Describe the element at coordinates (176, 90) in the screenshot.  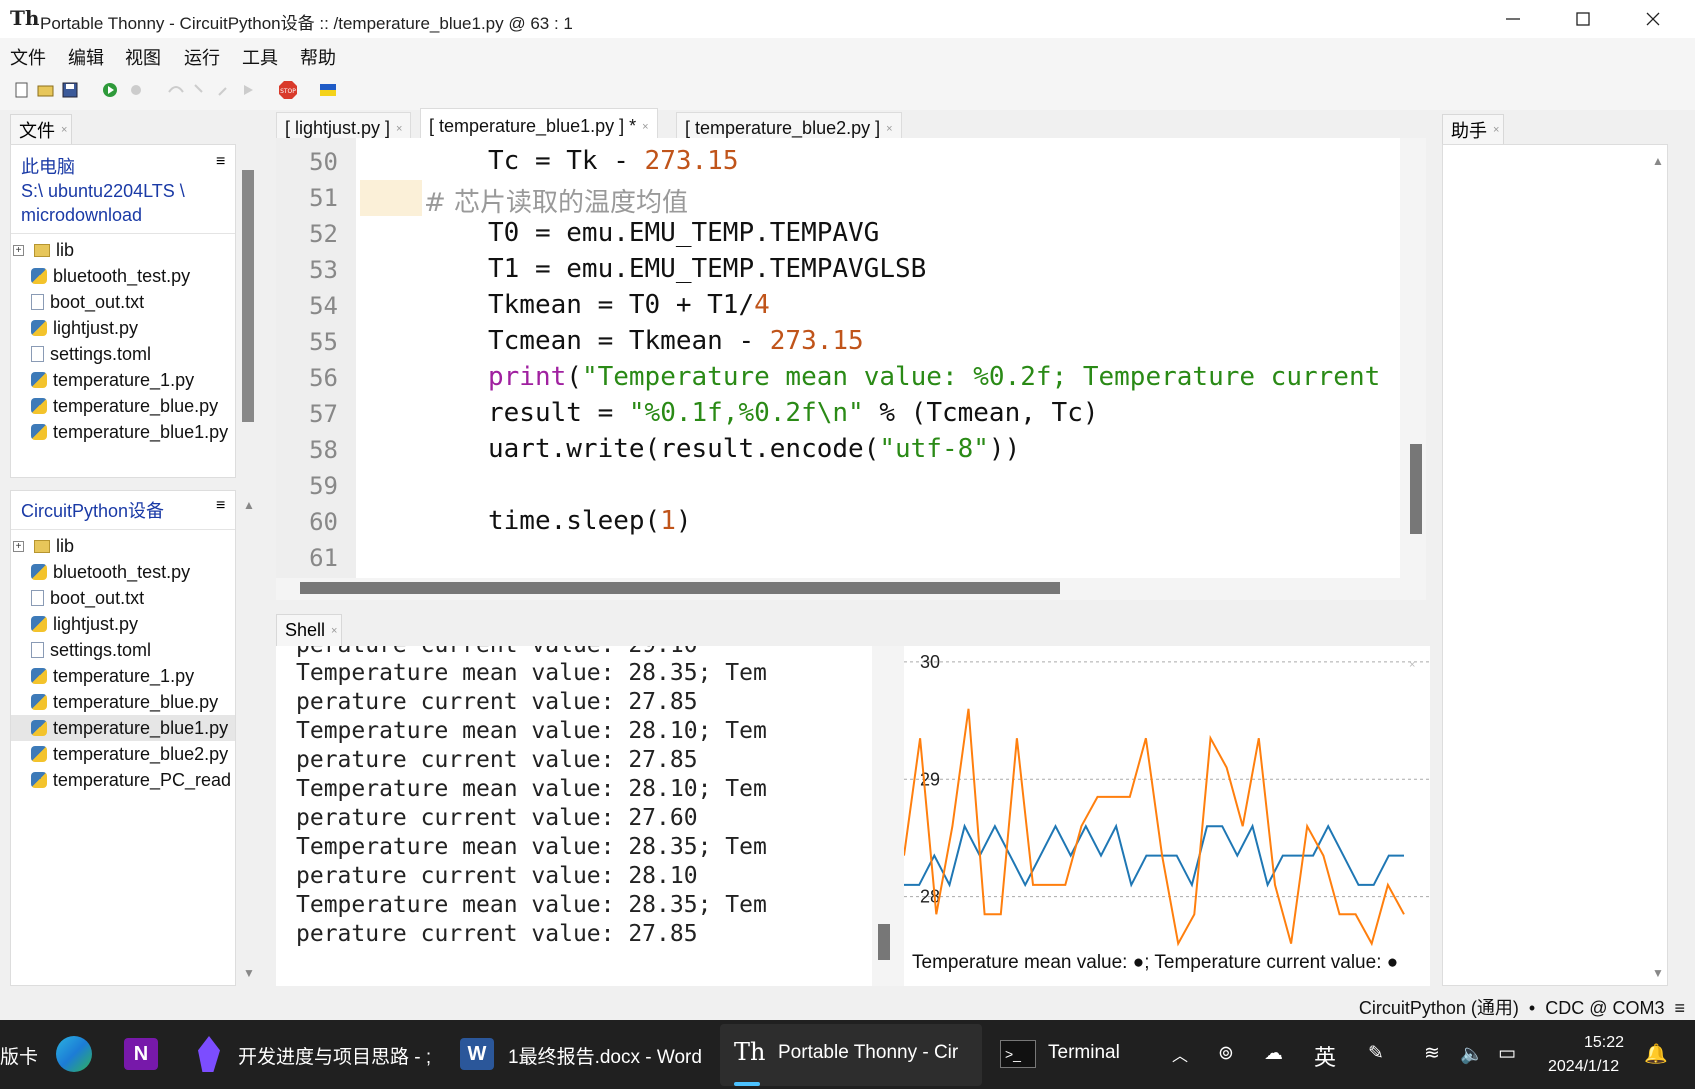
I see `step-over-icon` at that location.